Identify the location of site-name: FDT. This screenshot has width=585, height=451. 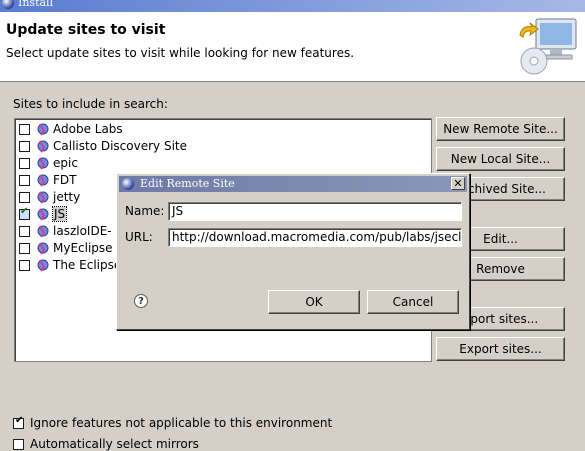
(65, 180).